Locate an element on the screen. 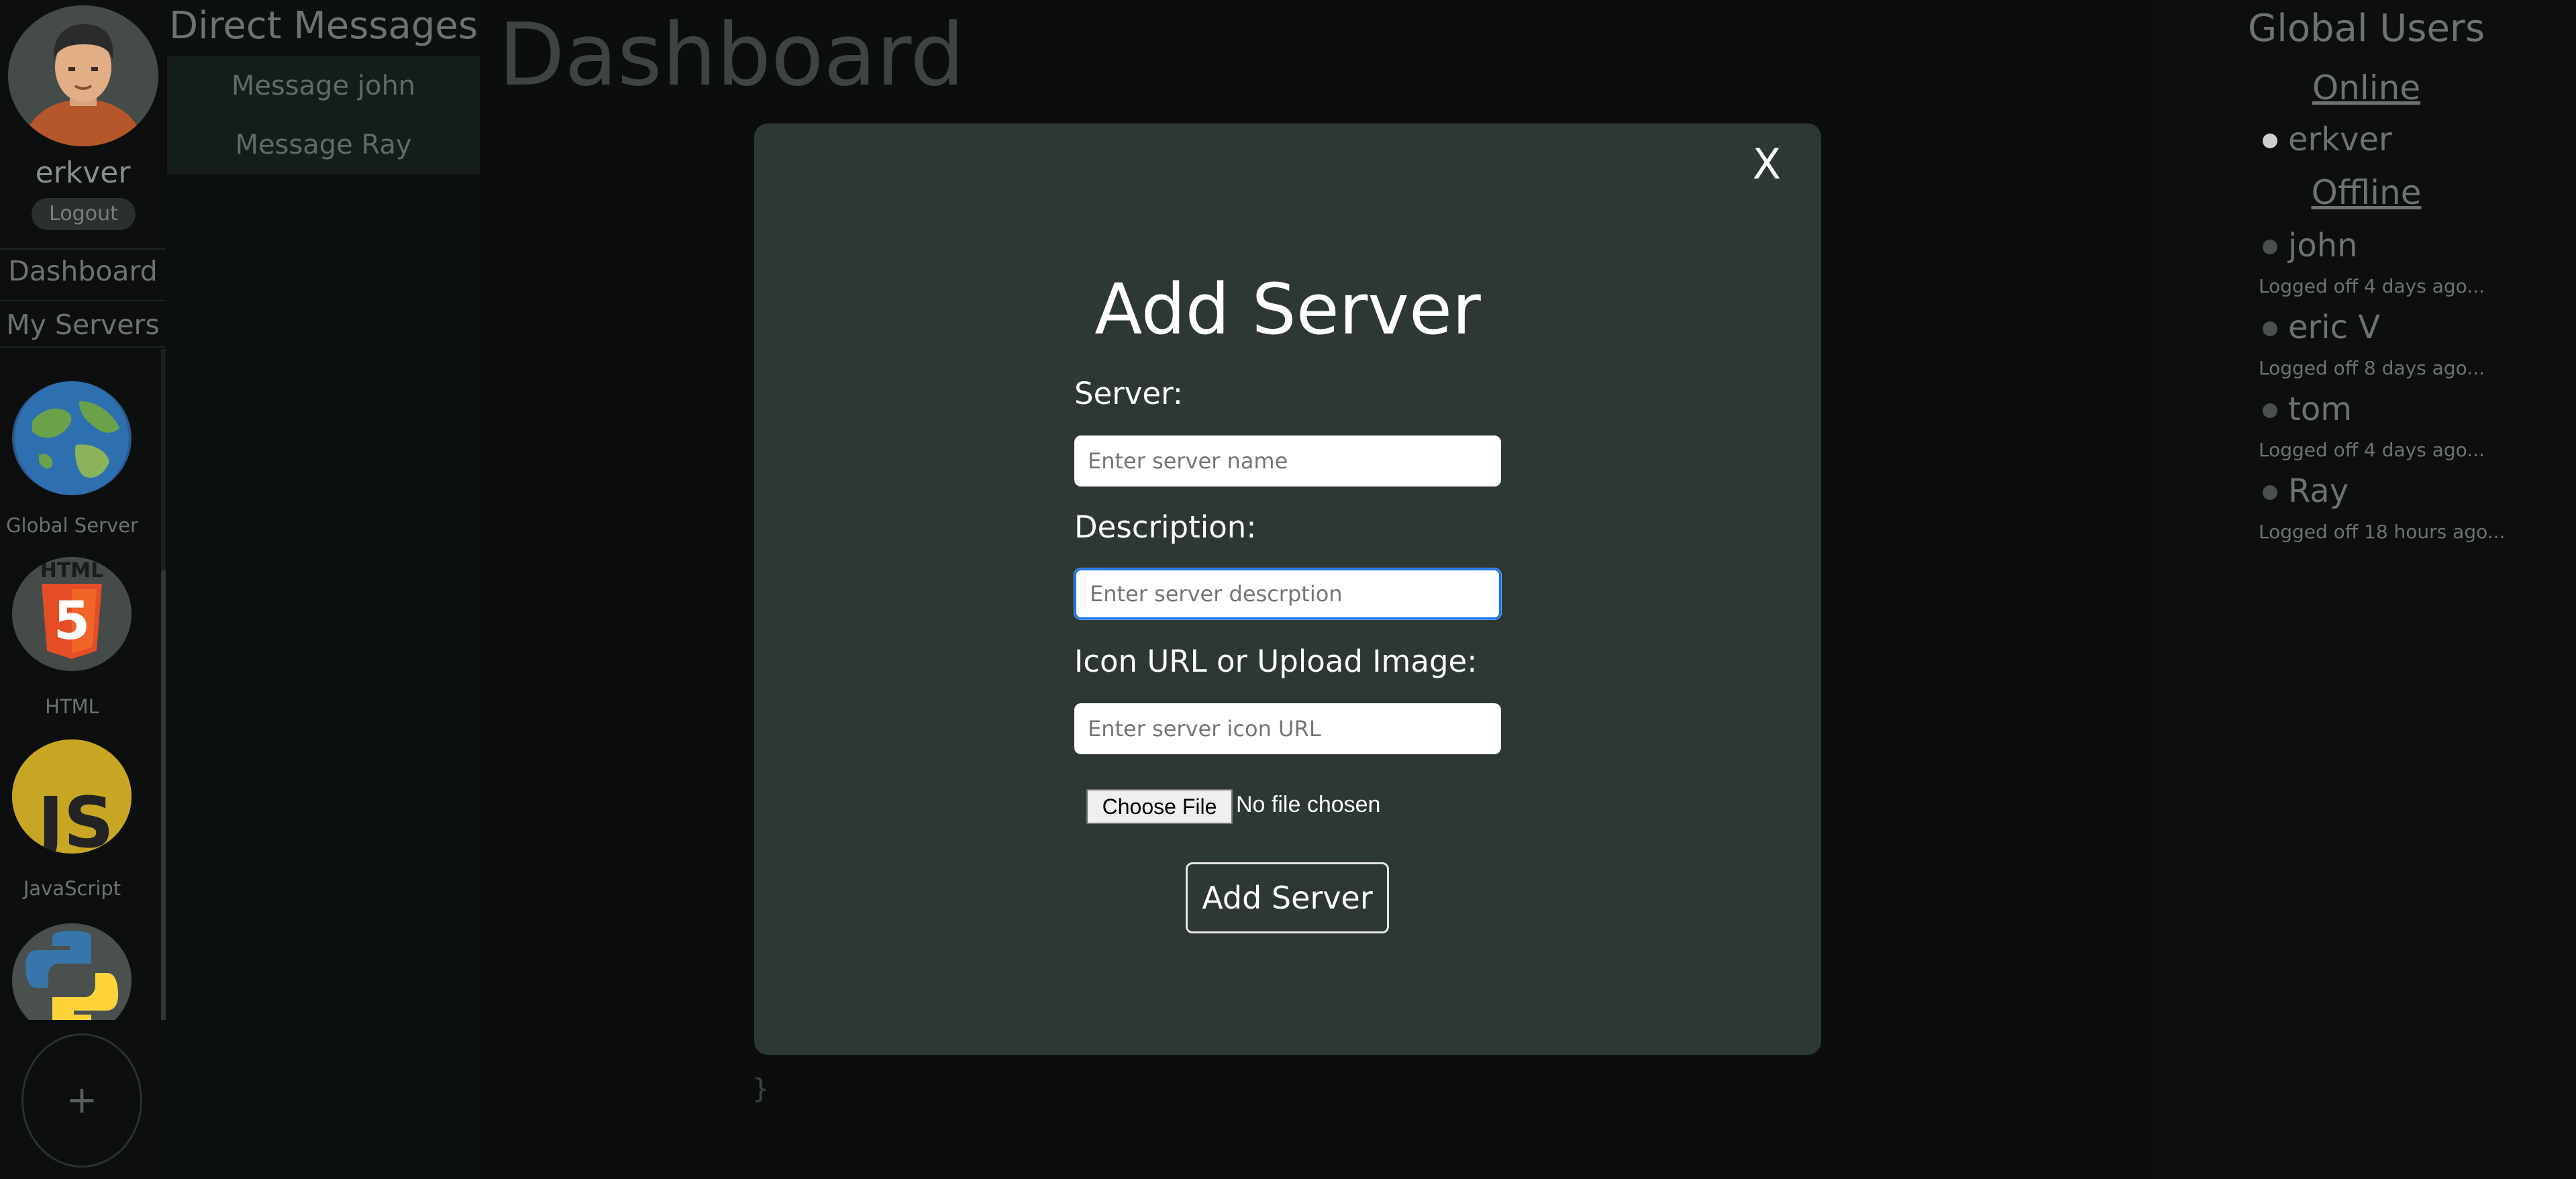 This screenshot has height=1179, width=2576. server-name-input is located at coordinates (1287, 460).